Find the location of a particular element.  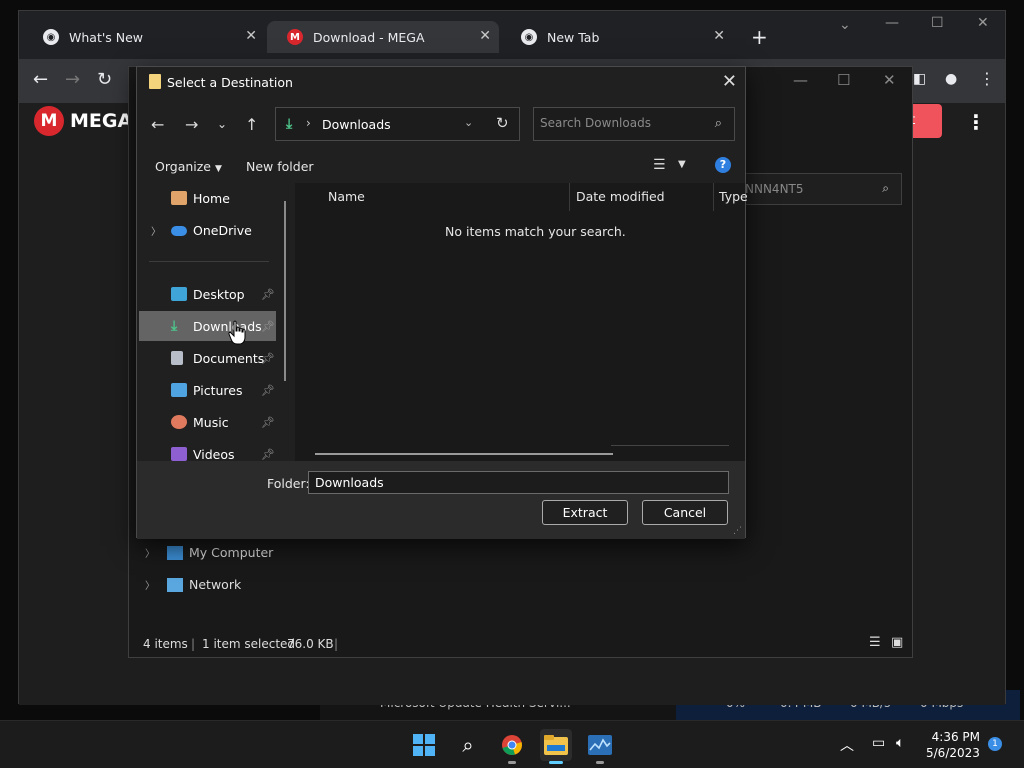

address-dropdown-icon: ⌄ is located at coordinates (468, 122).